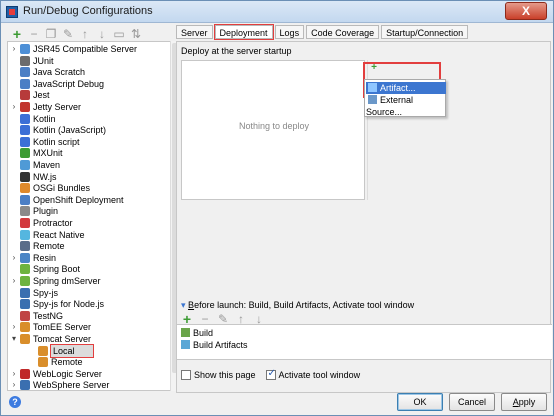  I want to click on deploy-section-label: Deploy at the server startup, so click(236, 51).